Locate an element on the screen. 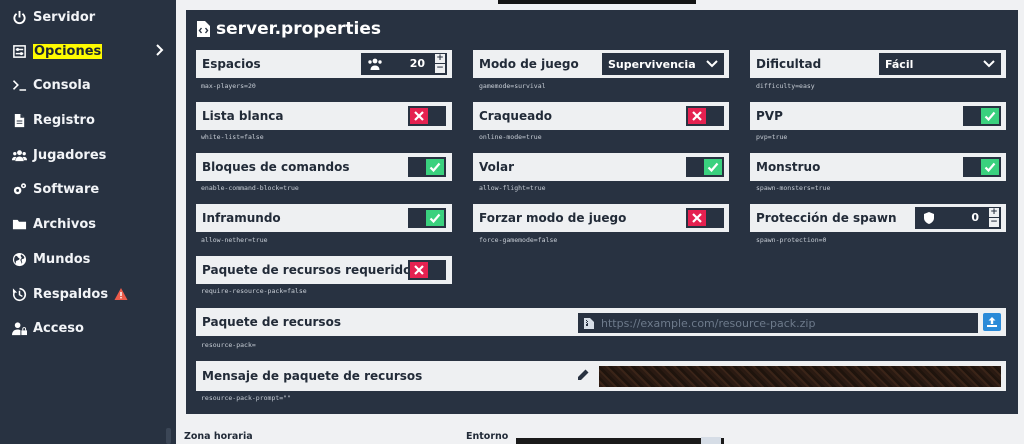  hint-require-resource-pack: require-resource-pack=false is located at coordinates (254, 291).